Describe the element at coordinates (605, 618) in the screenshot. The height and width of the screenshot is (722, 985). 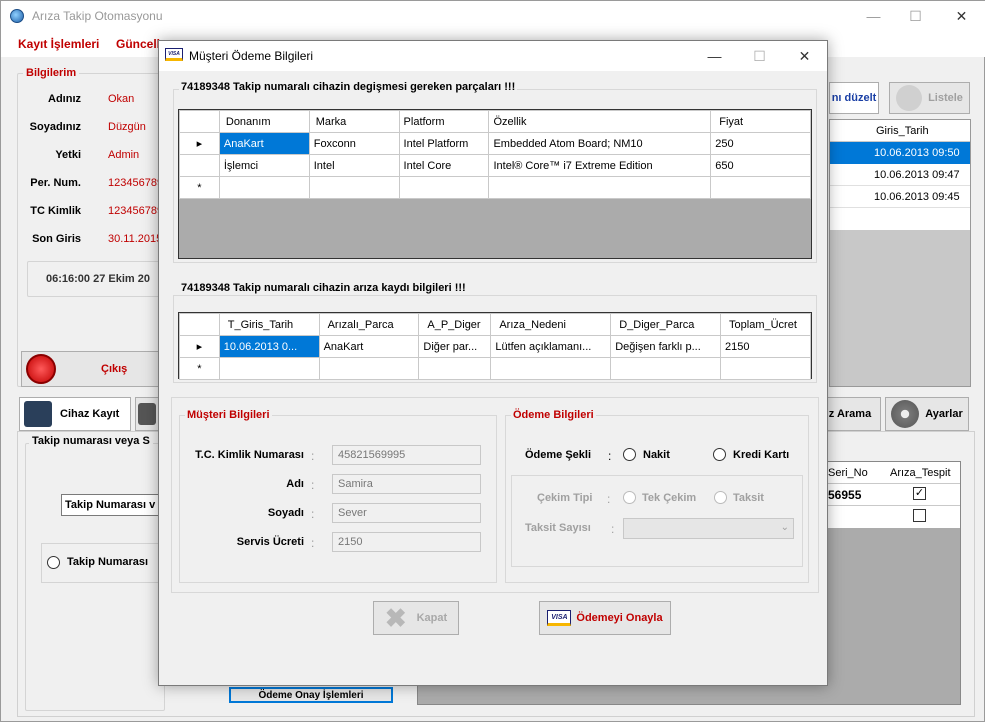
I see `confirm-payment-button: VISA Ödemeyi Onayla` at that location.